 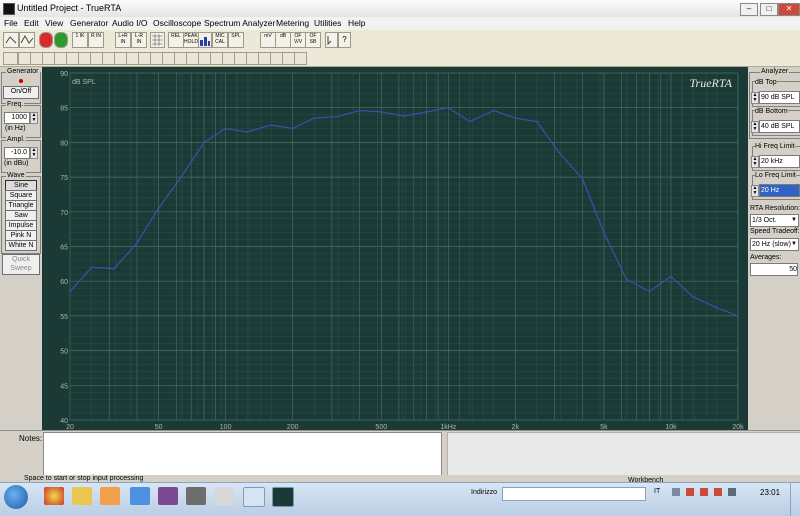 What do you see at coordinates (356, 23) in the screenshot?
I see `menu-help: Help` at bounding box center [356, 23].